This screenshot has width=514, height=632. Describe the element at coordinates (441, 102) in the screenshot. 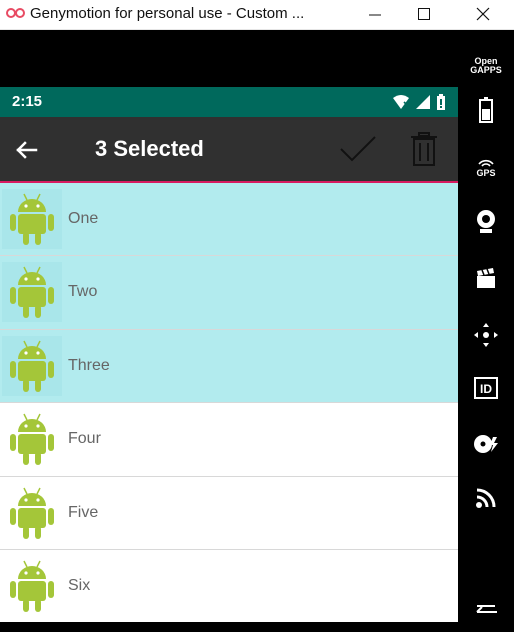

I see `battery-status-icon` at that location.